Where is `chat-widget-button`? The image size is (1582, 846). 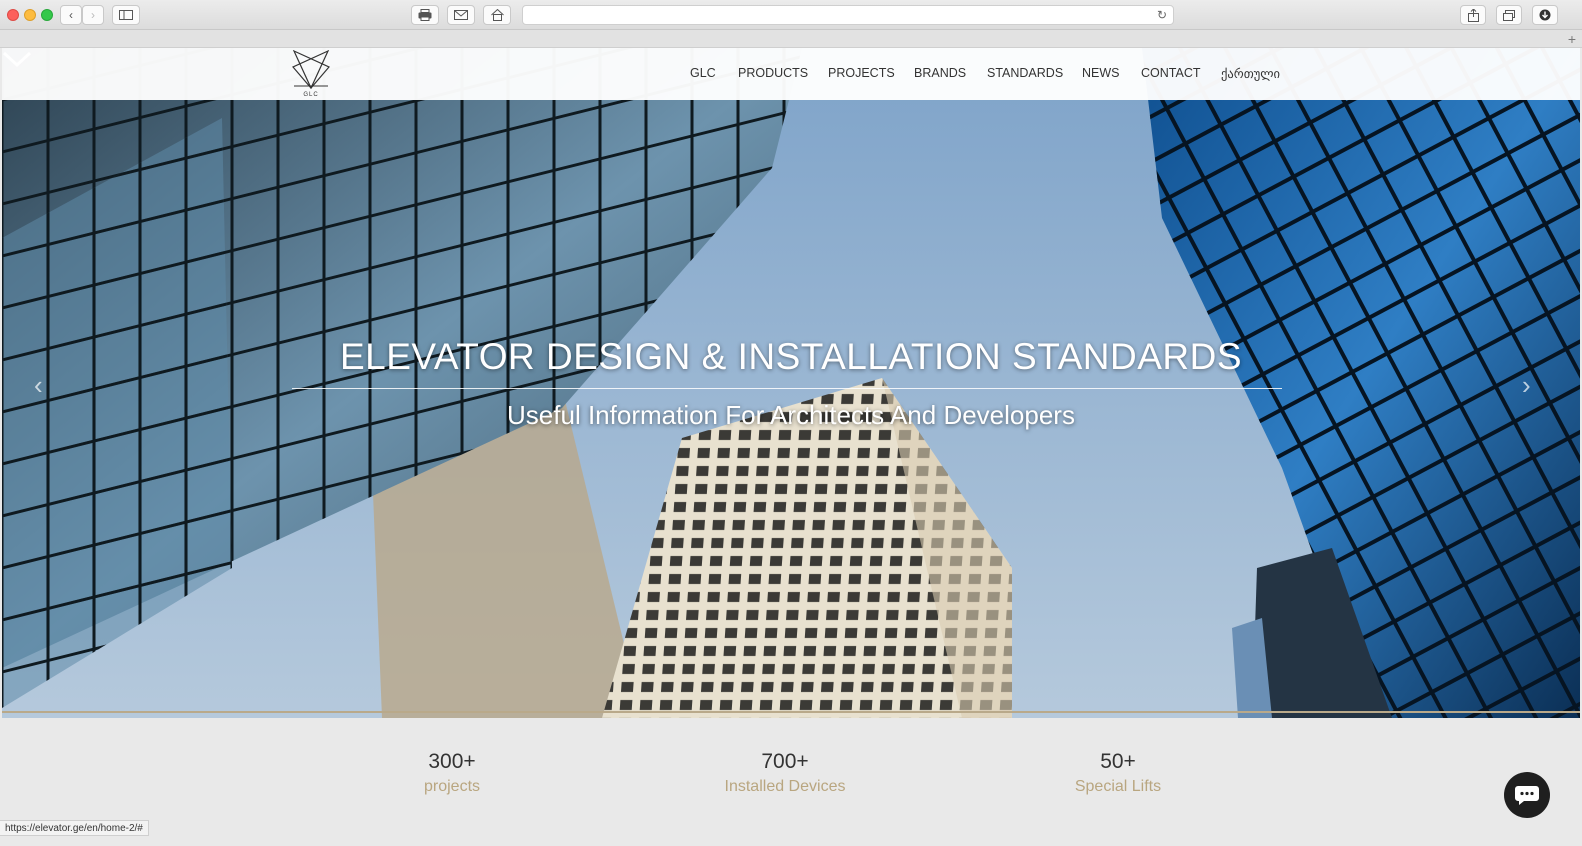 chat-widget-button is located at coordinates (1527, 795).